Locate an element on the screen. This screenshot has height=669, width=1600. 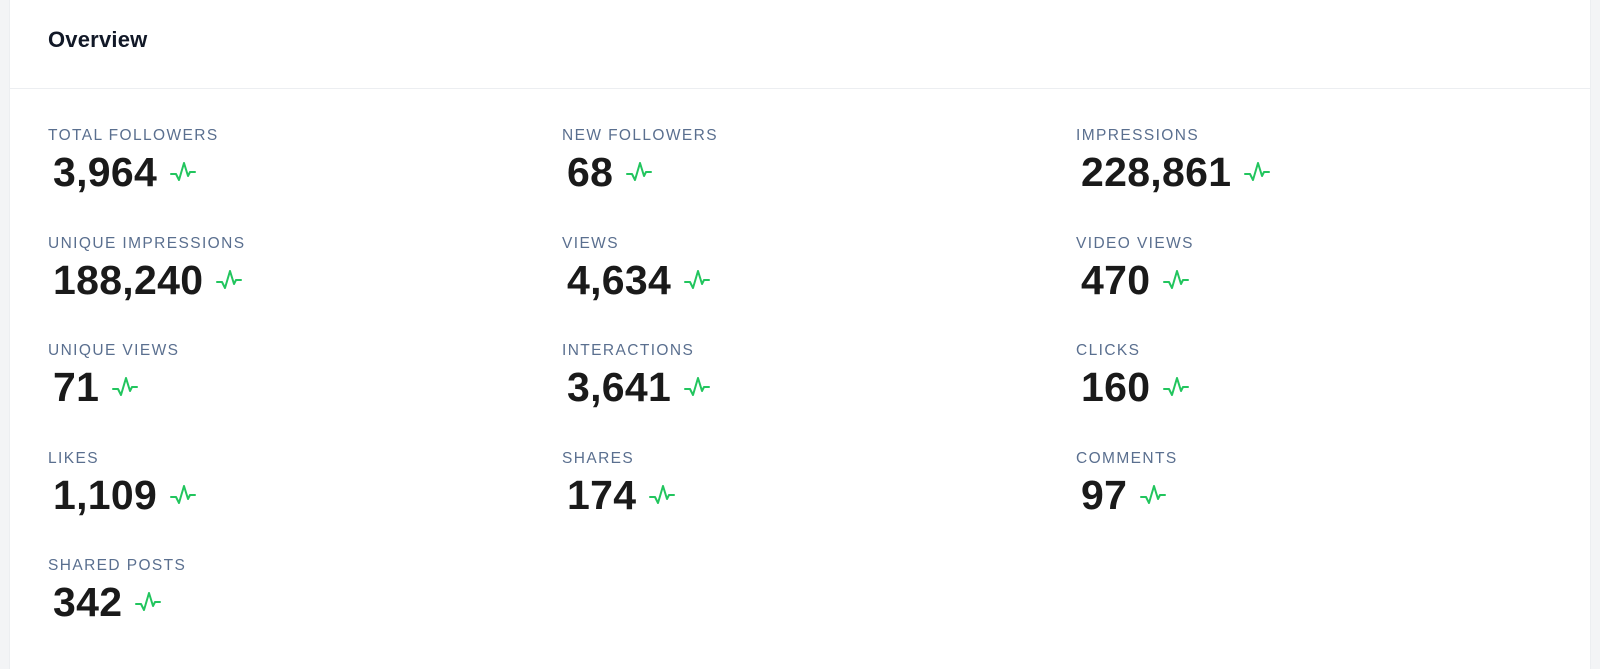
stat-value: 71 is located at coordinates (76, 387).